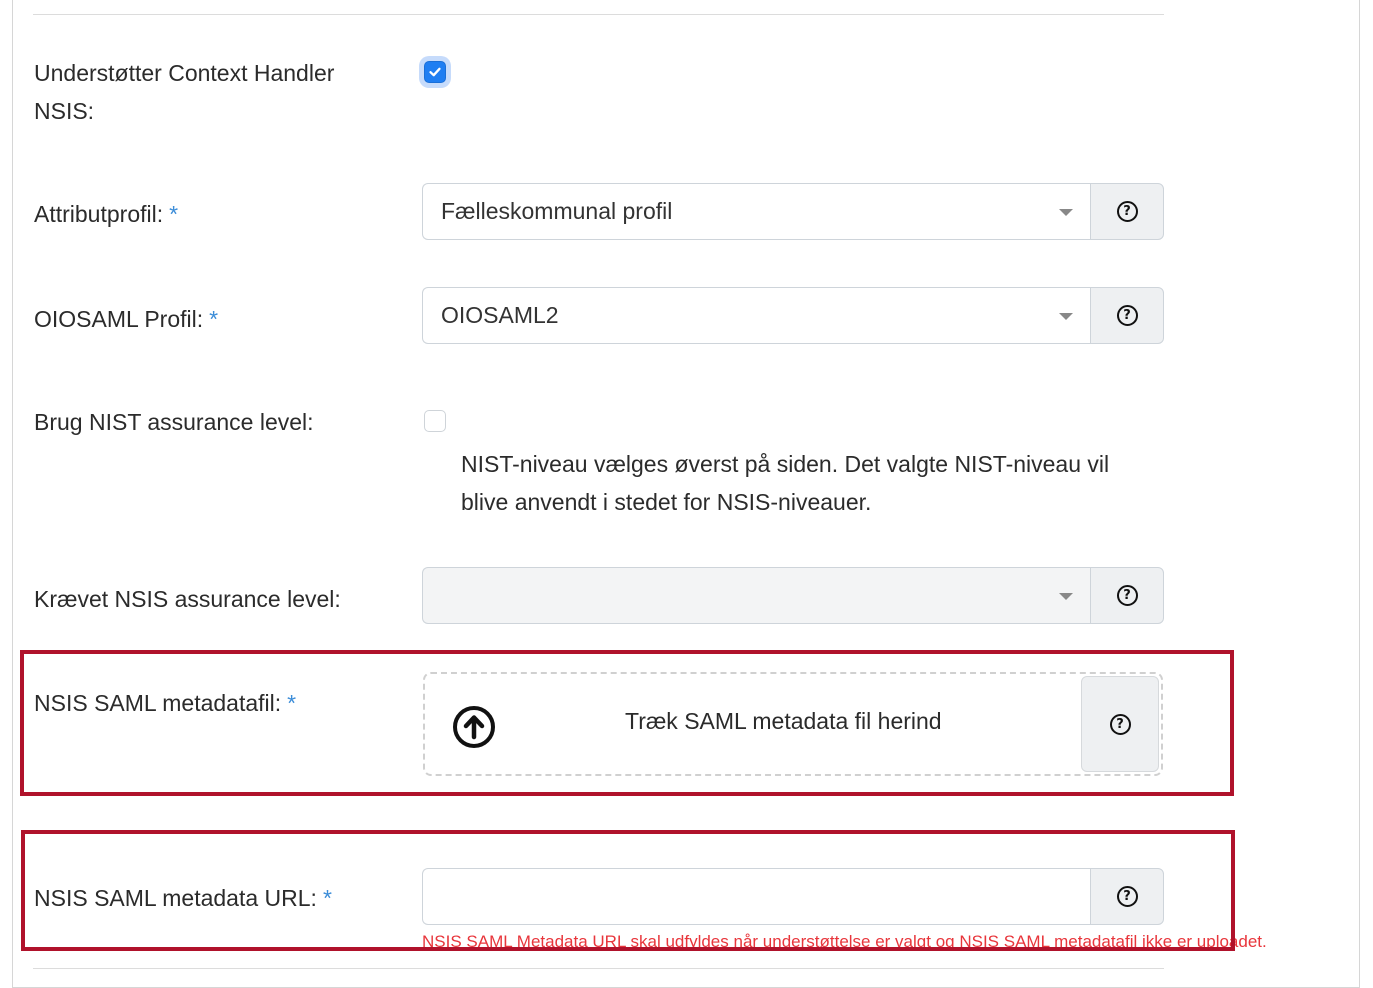  Describe the element at coordinates (174, 422) in the screenshot. I see `nist-label: Brug NIST assurance level:` at that location.